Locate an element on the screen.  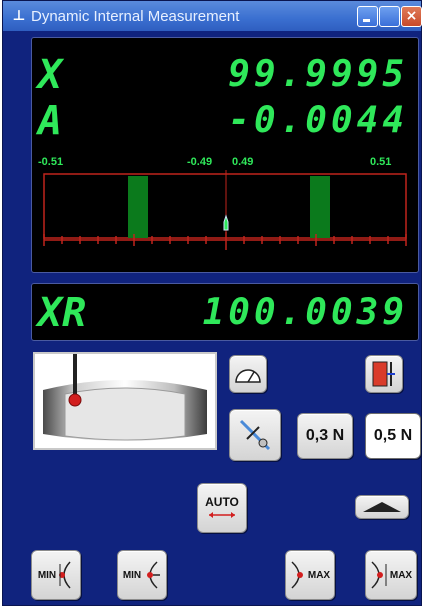
window-title: Dynamic Internal Measurement is located at coordinates (135, 16).